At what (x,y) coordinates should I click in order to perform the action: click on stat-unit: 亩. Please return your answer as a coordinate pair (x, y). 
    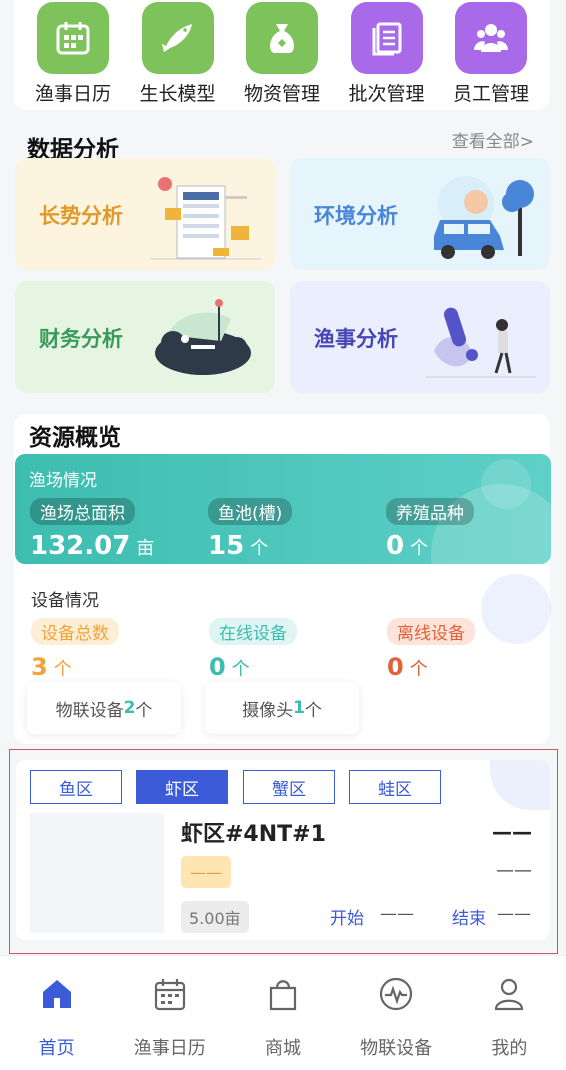
    Looking at the image, I should click on (145, 548).